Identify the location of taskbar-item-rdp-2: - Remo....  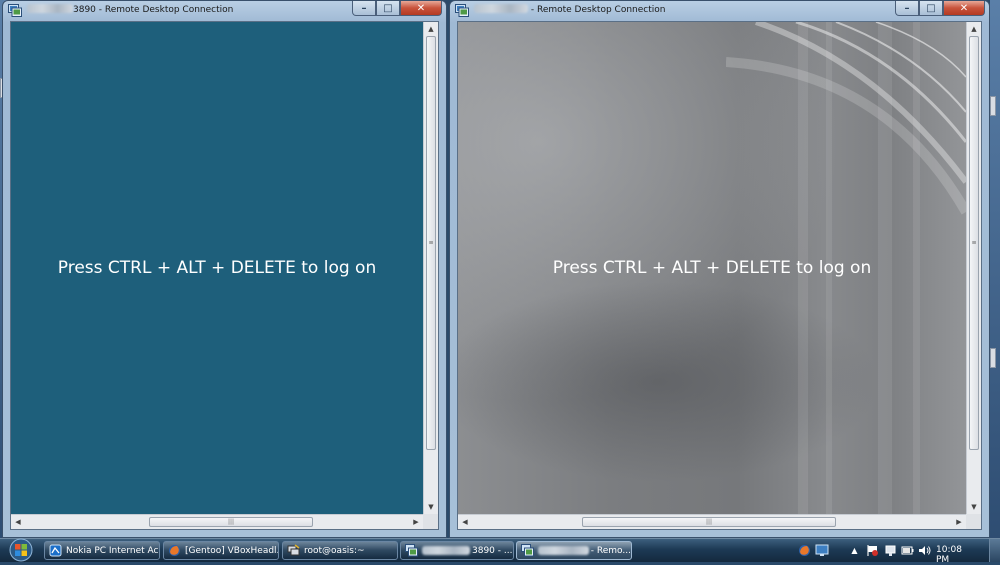
(574, 550).